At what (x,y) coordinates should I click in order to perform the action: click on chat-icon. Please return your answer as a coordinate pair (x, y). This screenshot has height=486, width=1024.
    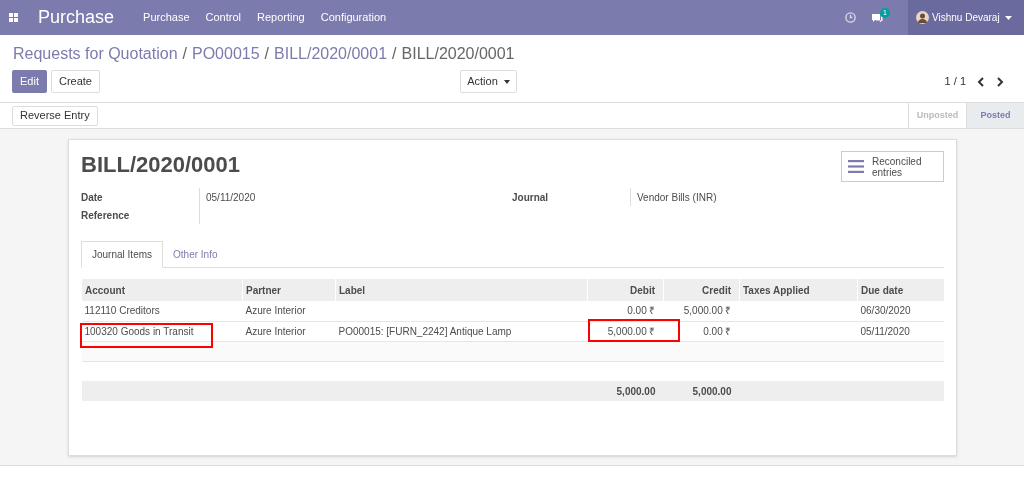
    Looking at the image, I should click on (877, 17).